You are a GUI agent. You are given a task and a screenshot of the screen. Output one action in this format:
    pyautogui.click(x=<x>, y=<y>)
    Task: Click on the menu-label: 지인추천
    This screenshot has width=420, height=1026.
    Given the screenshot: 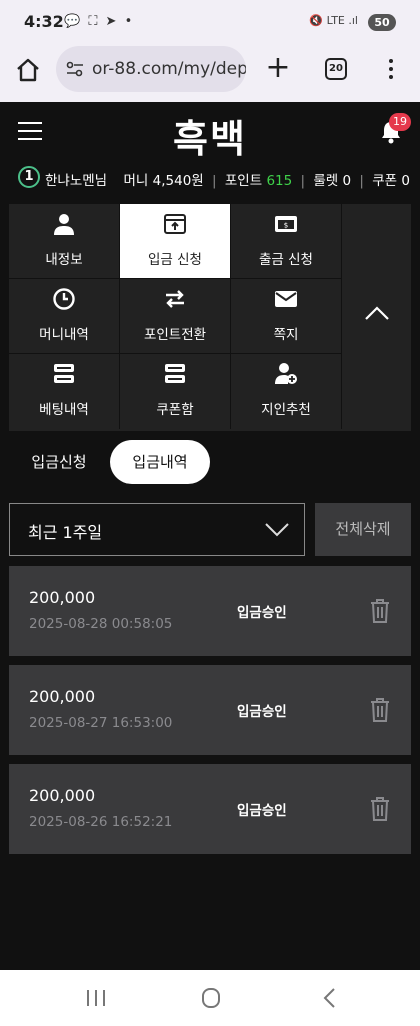 What is the action you would take?
    pyautogui.click(x=286, y=410)
    